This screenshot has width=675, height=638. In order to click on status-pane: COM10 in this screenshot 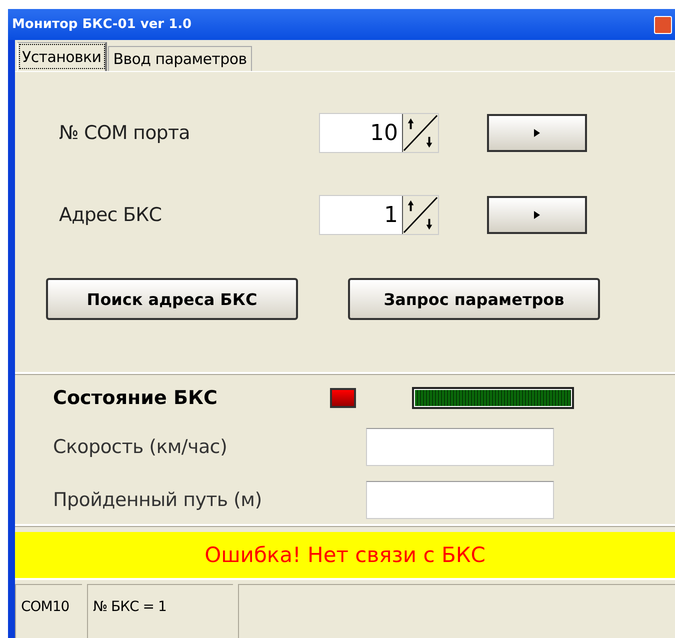, I will do `click(48, 611)`.